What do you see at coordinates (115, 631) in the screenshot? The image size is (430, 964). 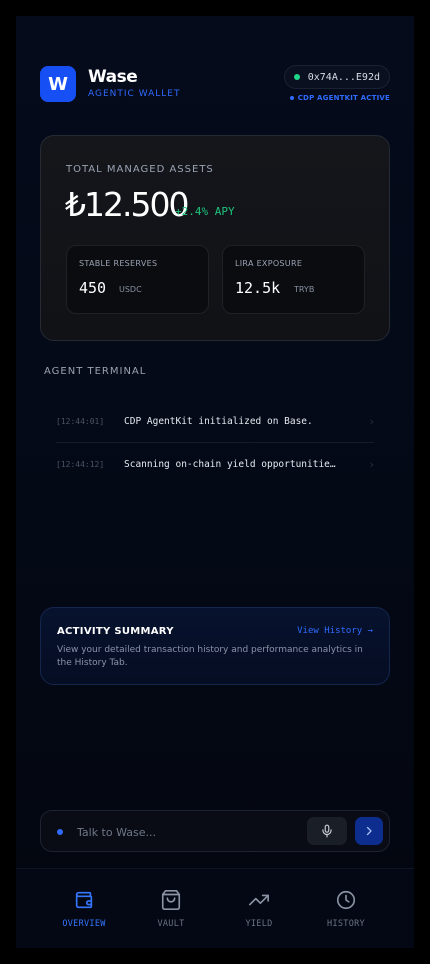 I see `activity-summary-title: ACTIVITY SUMMARY` at bounding box center [115, 631].